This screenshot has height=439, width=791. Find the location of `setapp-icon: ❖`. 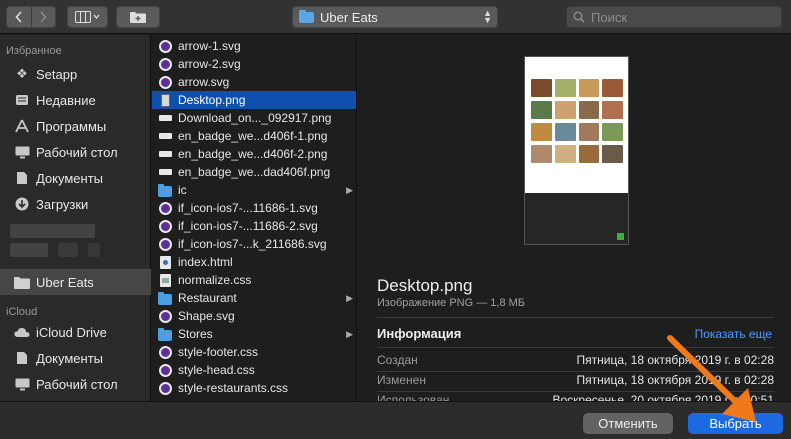

setapp-icon: ❖ is located at coordinates (22, 73).